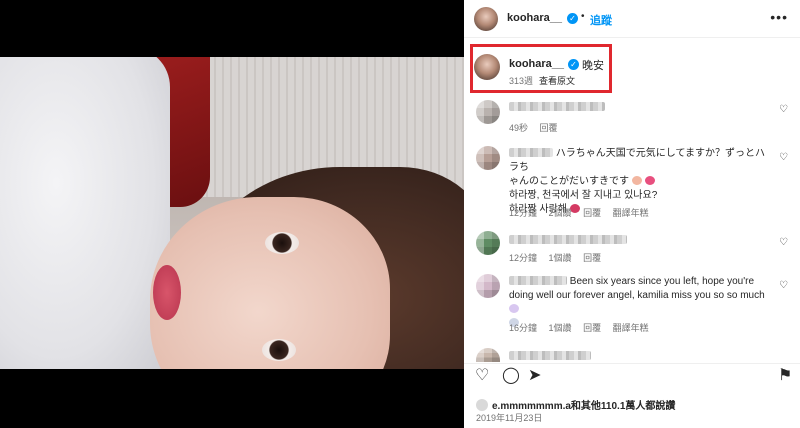 This screenshot has height=428, width=800. What do you see at coordinates (167, 292) in the screenshot?
I see `photo-lips` at bounding box center [167, 292].